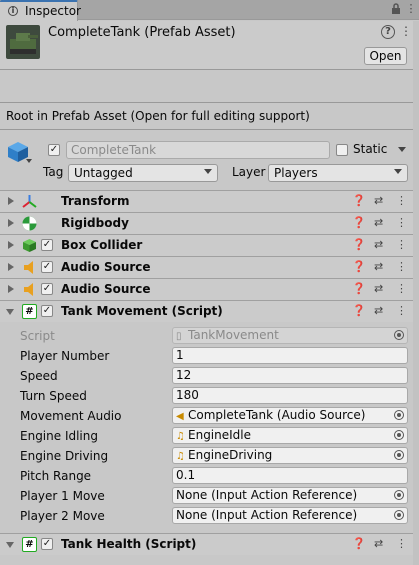 The height and width of the screenshot is (565, 419). What do you see at coordinates (53, 396) in the screenshot?
I see `property-label: Turn Speed` at bounding box center [53, 396].